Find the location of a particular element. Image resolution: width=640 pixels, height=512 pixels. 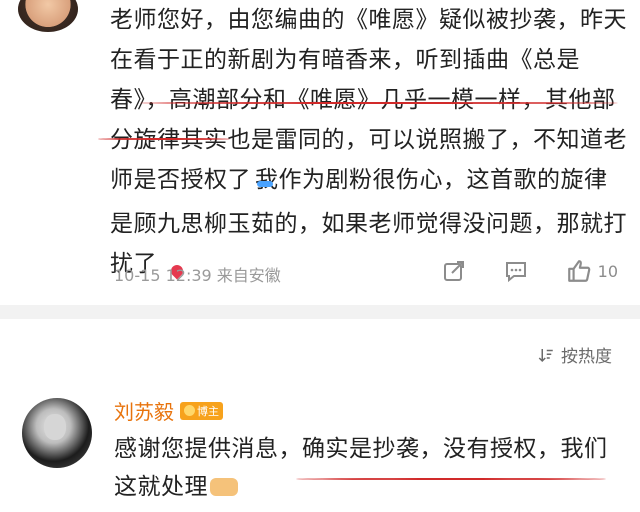

commenter-avatar is located at coordinates (48, 16).